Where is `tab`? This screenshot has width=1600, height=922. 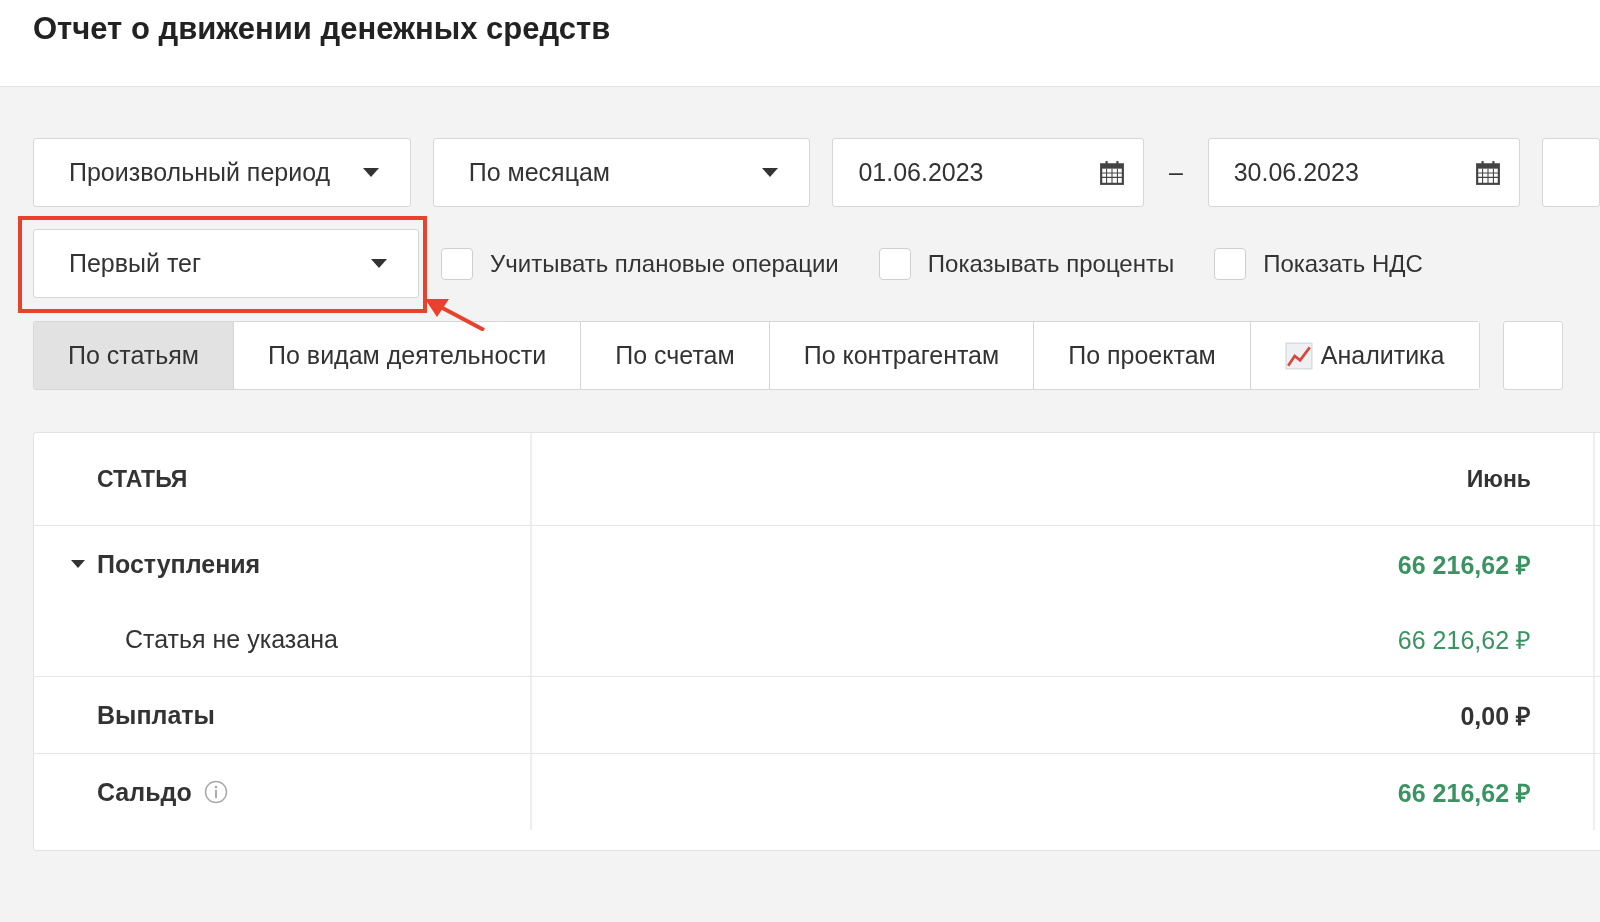 tab is located at coordinates (1532, 355).